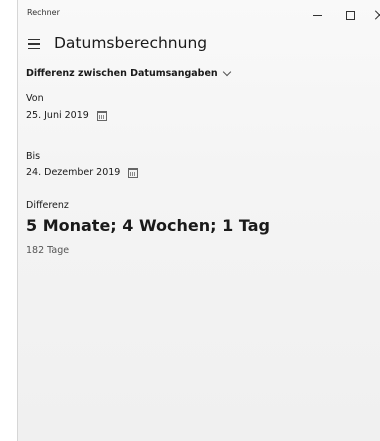 Image resolution: width=380 pixels, height=441 pixels. I want to click on from-date-value: 25. Juni 2019, so click(57, 115).